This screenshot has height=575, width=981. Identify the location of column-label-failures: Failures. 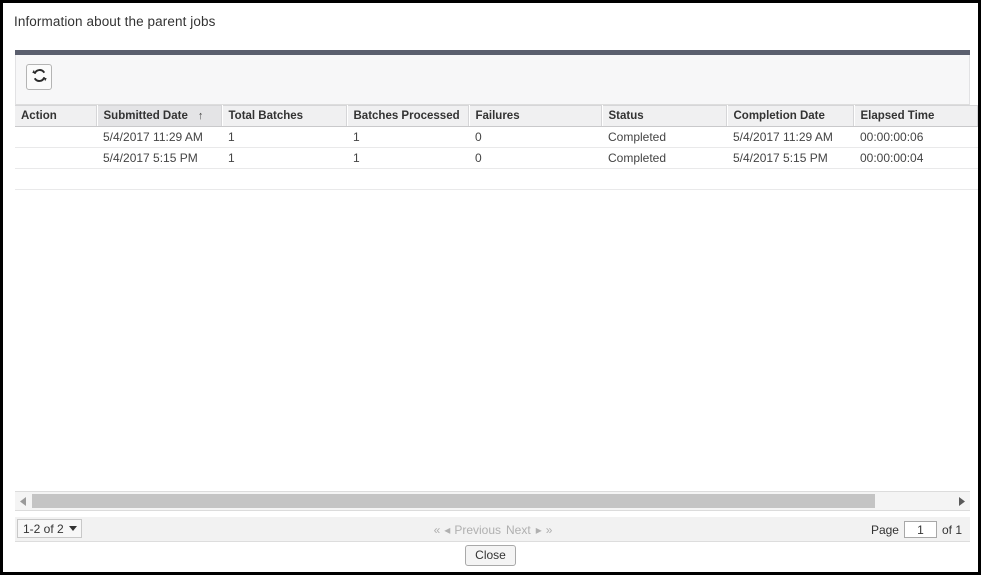
(497, 116).